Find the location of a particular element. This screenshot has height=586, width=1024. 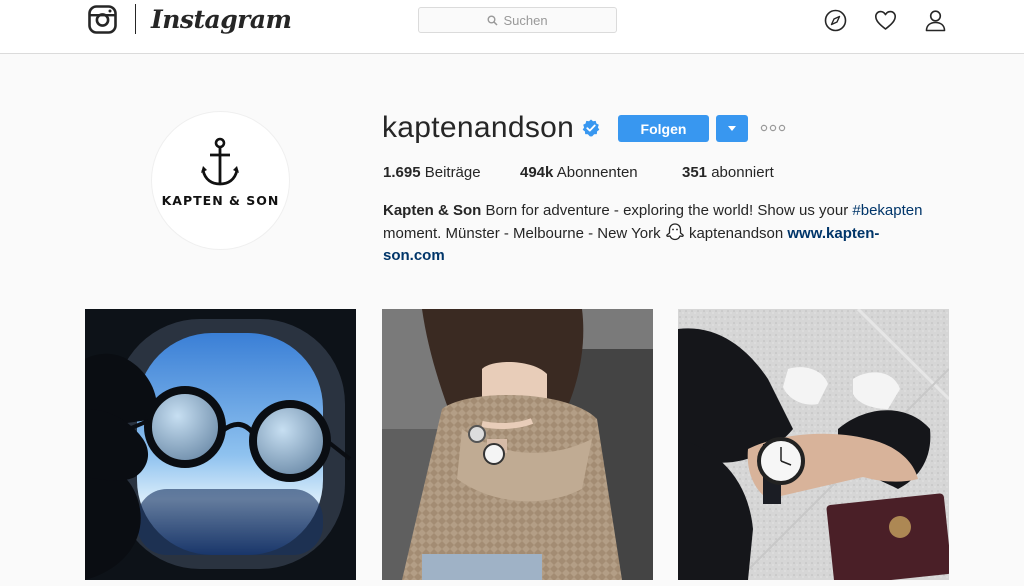

post-image-sunglasses is located at coordinates (220, 444).